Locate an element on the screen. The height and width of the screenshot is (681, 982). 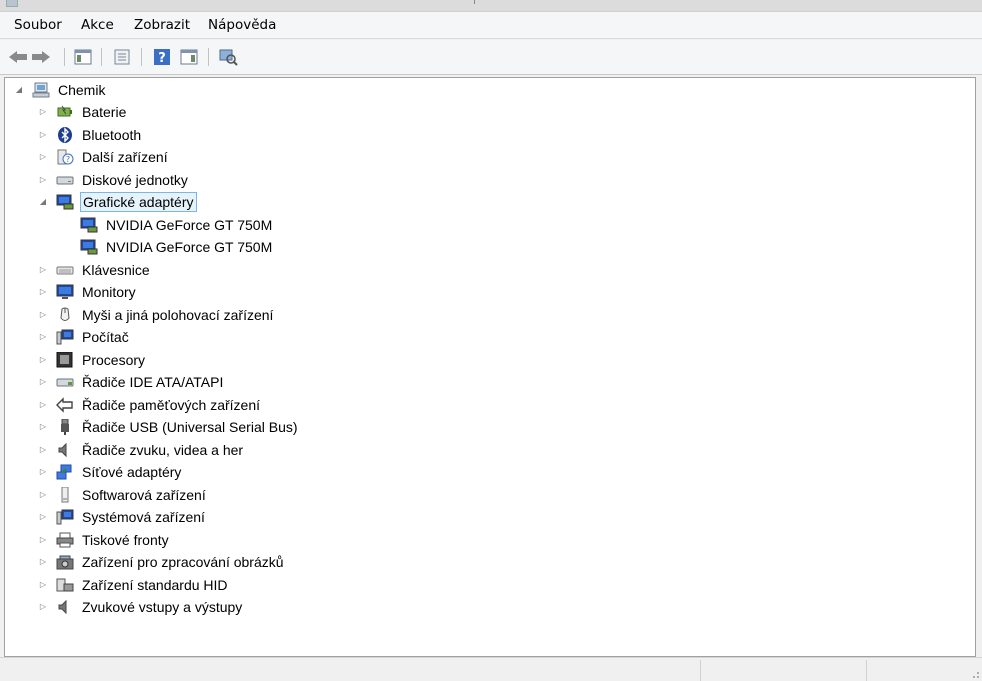
scan-hardware-button is located at coordinates (228, 57).